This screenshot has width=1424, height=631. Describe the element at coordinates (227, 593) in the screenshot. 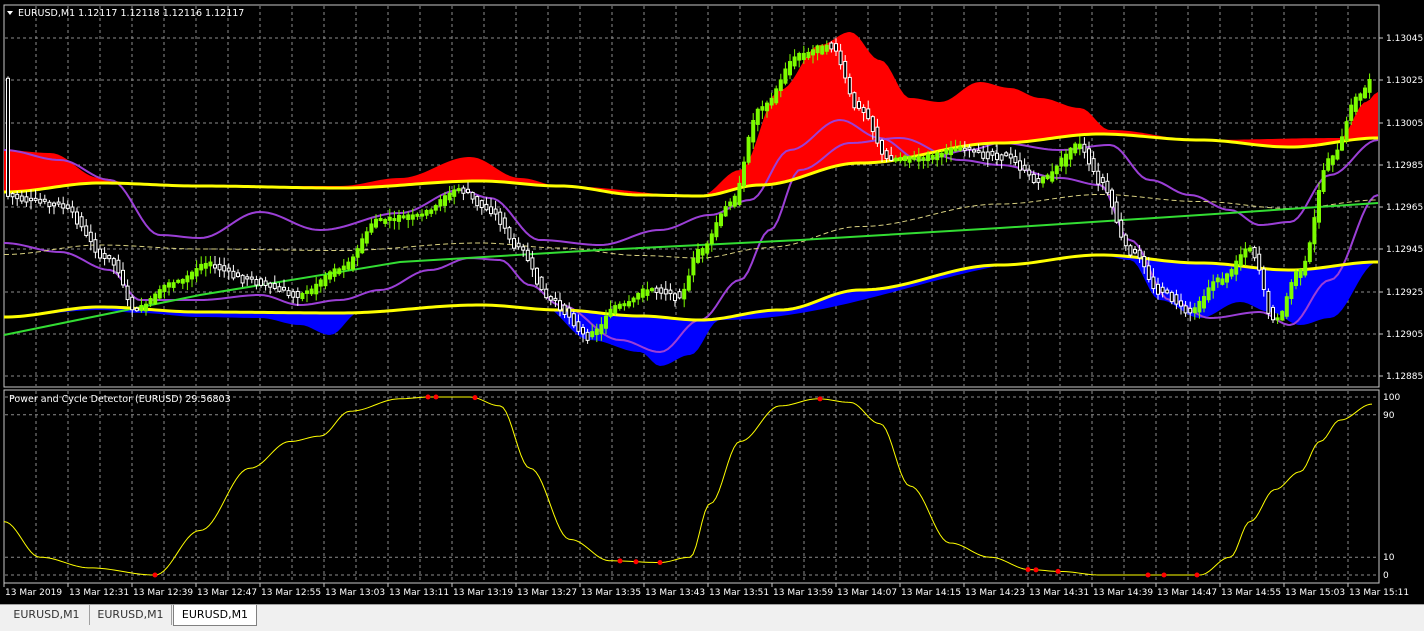

I see `time-label: 13 Mar 12:47` at that location.